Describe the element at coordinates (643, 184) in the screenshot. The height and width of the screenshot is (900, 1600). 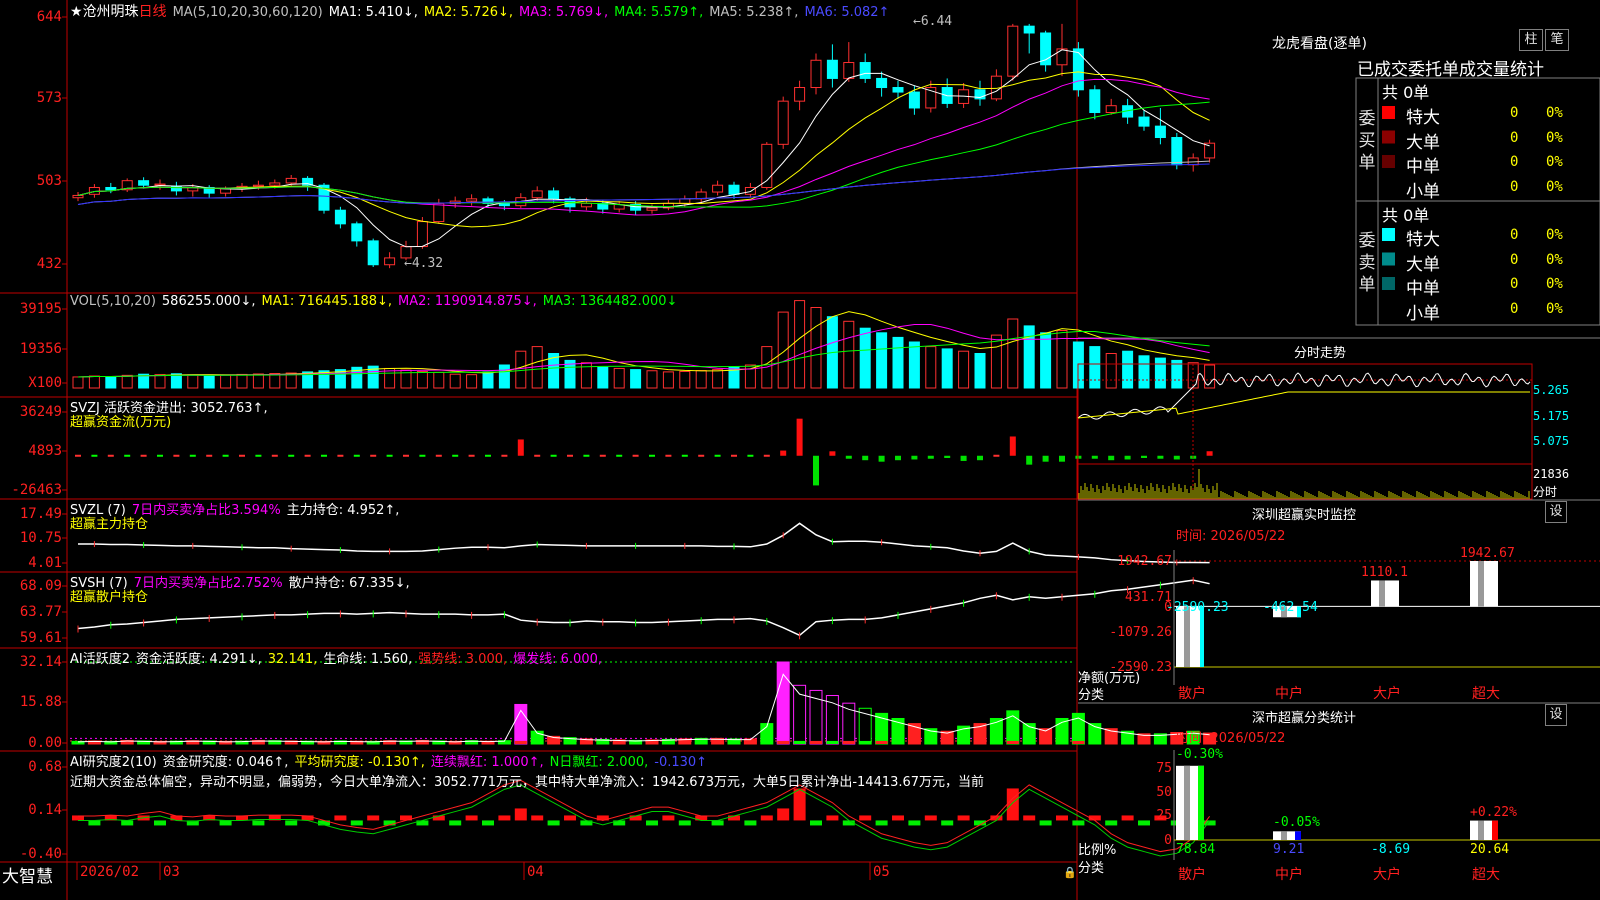
I see `ma-line` at that location.